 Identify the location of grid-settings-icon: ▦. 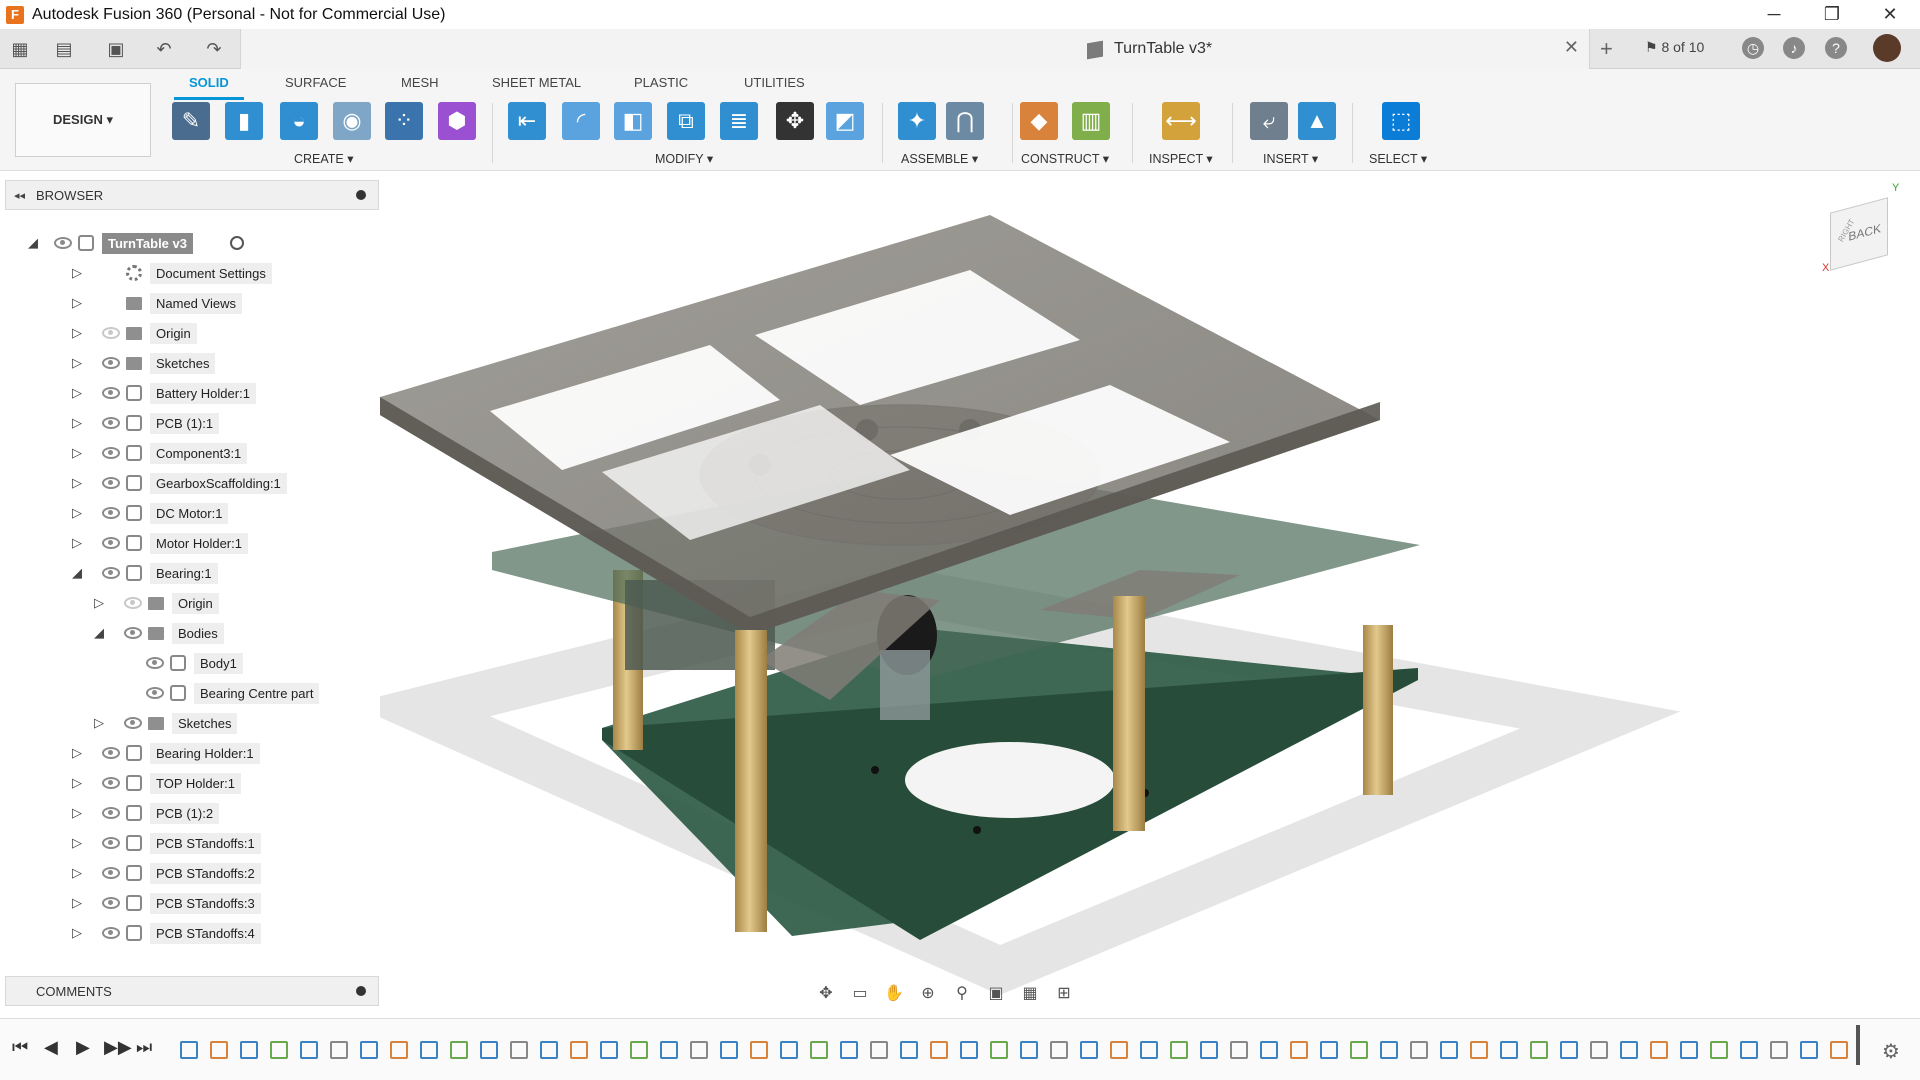
(1030, 993).